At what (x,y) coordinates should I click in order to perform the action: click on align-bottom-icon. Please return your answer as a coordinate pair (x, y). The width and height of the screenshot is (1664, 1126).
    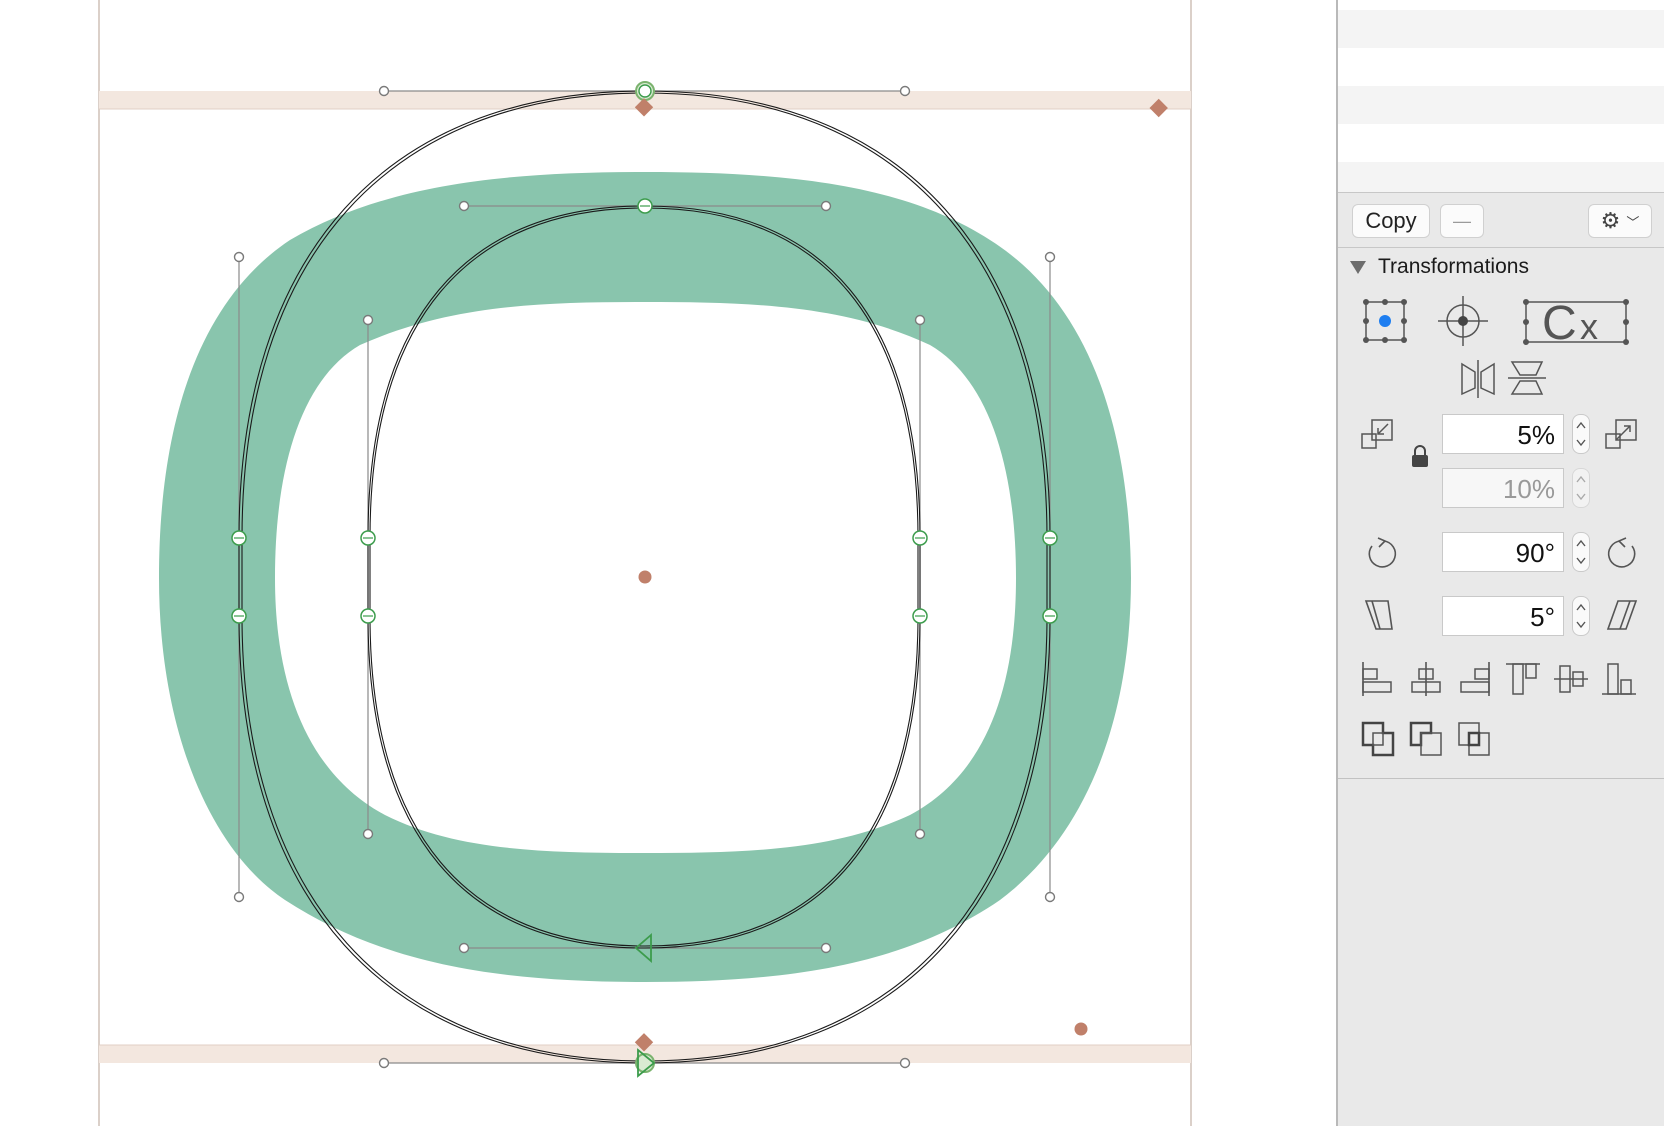
    Looking at the image, I should click on (1619, 679).